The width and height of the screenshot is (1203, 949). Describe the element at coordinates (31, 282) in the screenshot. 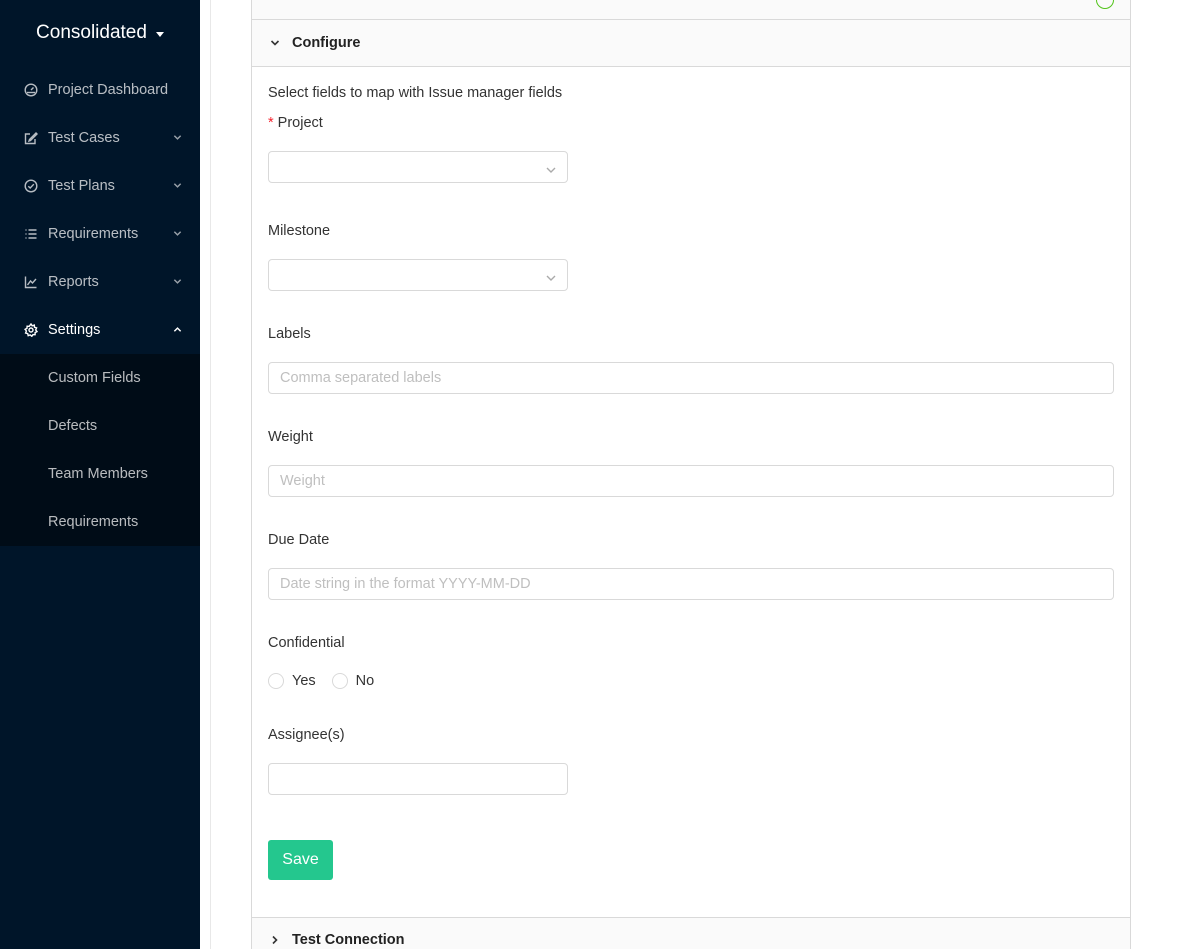

I see `line-chart-icon` at that location.